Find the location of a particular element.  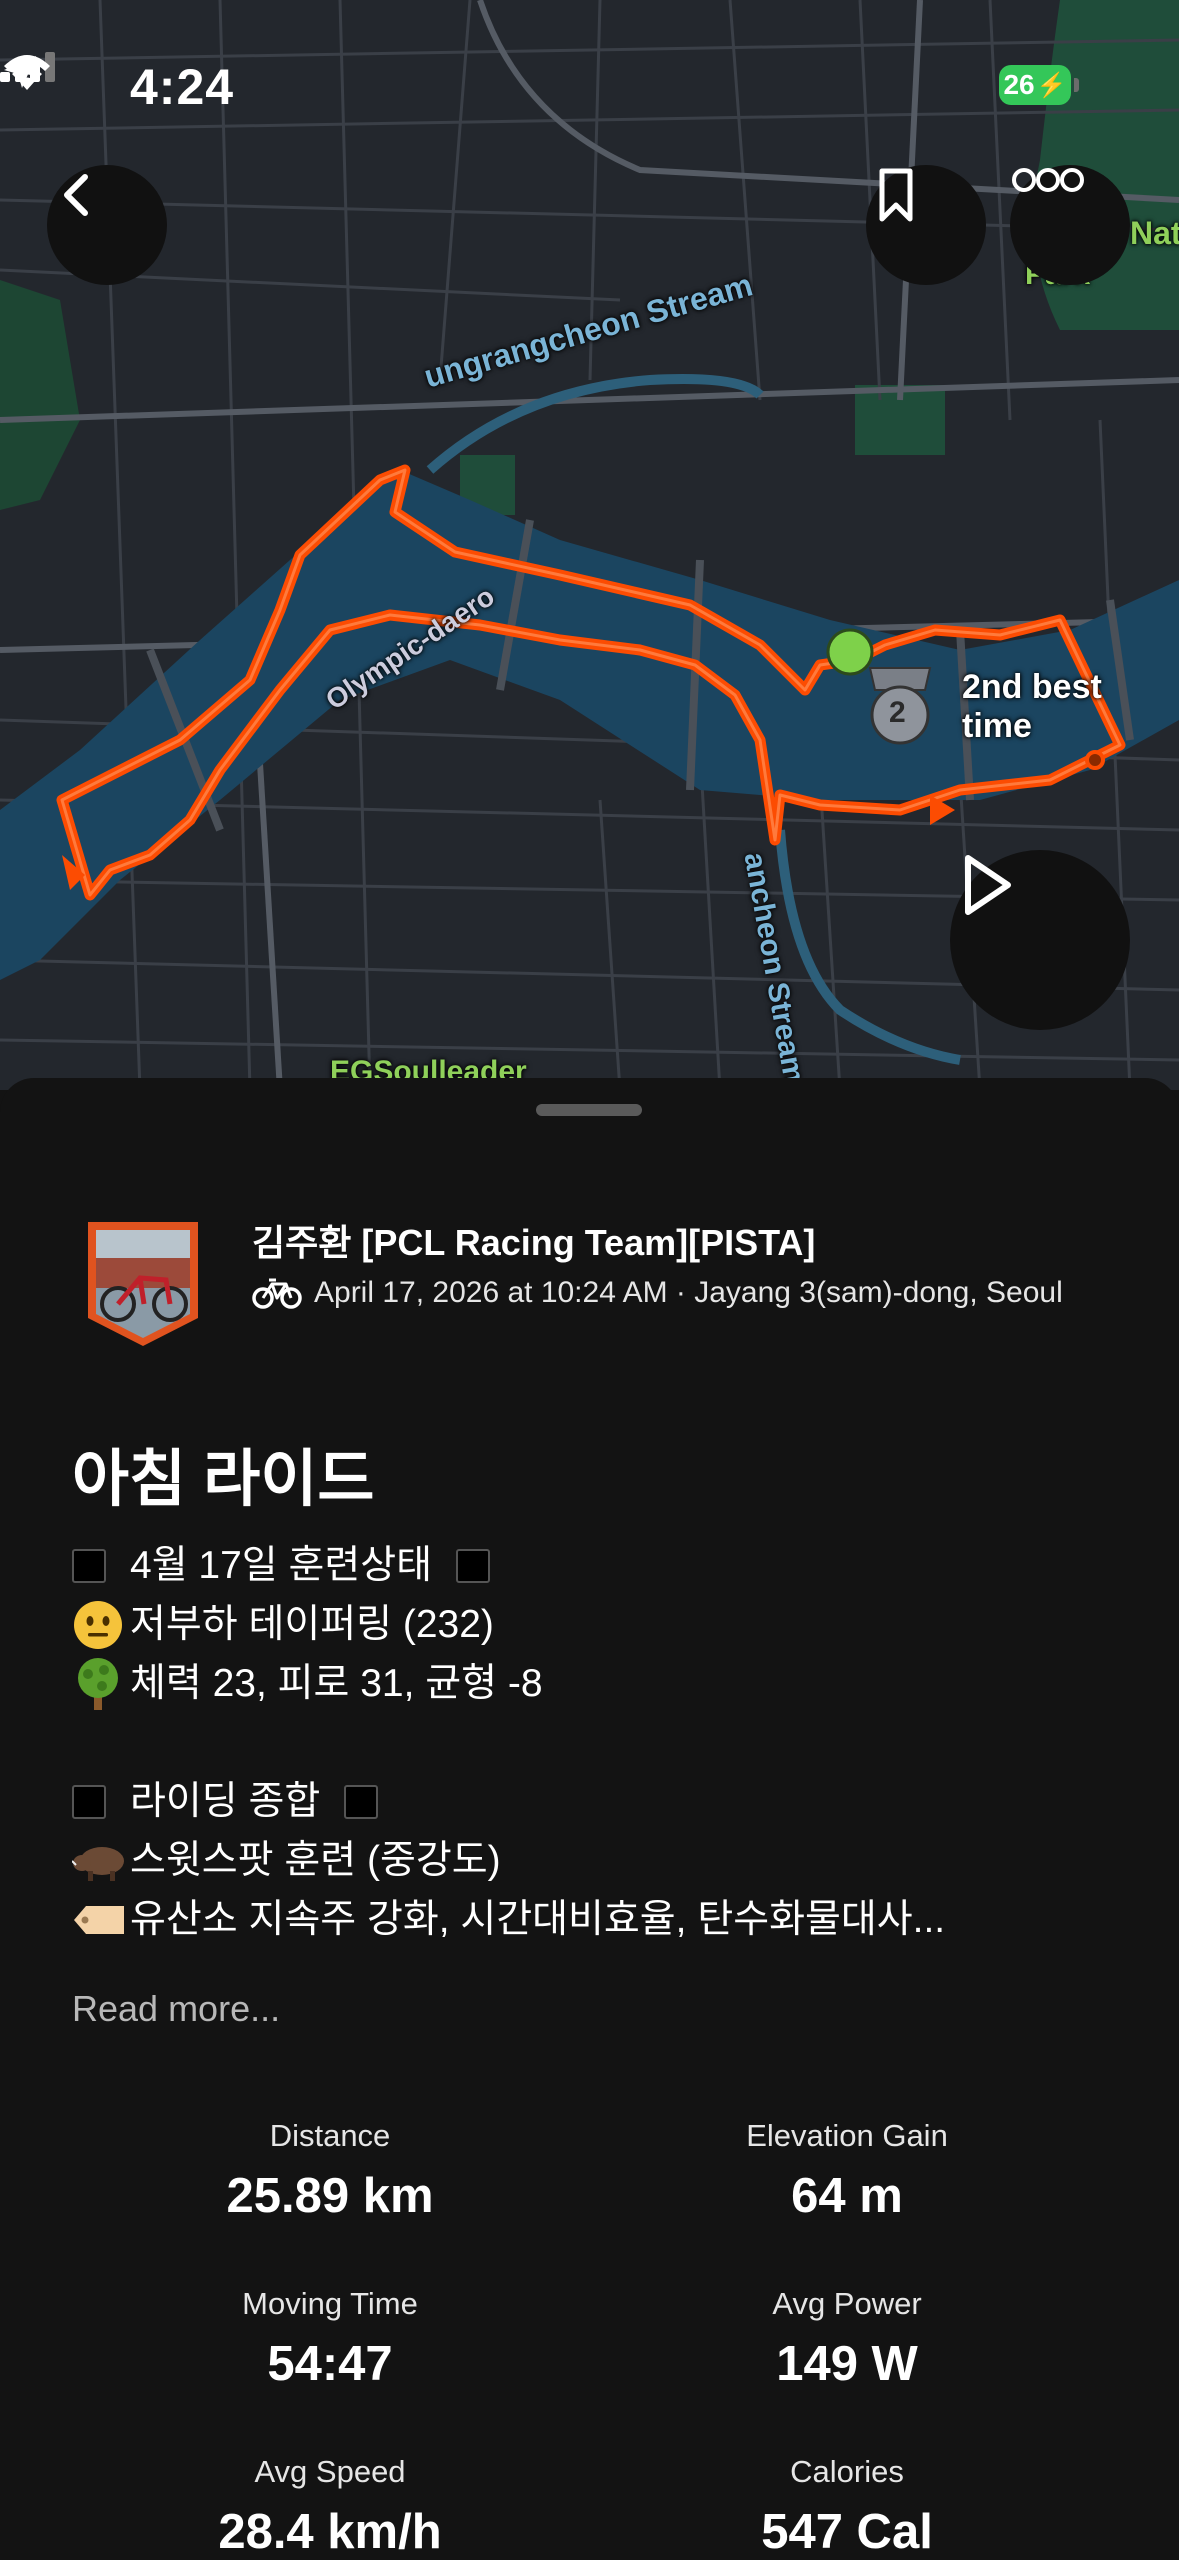

stat-calories: Calories 547 Cal is located at coordinates (847, 2507).